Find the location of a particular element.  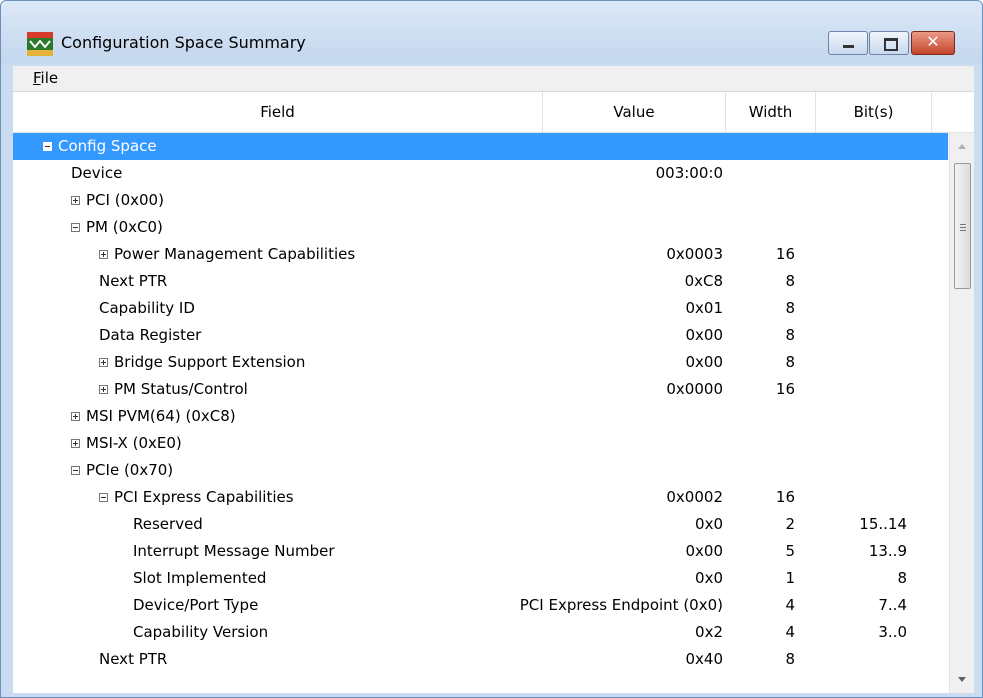

scroll-thumb is located at coordinates (962, 226).